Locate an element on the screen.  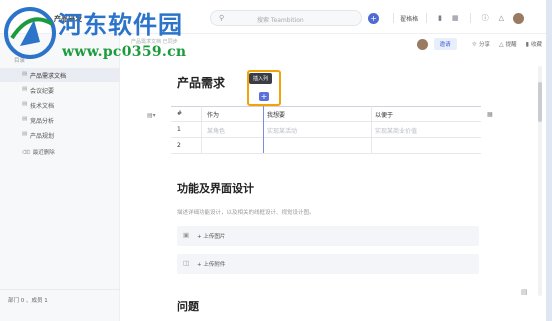
table-header: 我想要 is located at coordinates (276, 114).